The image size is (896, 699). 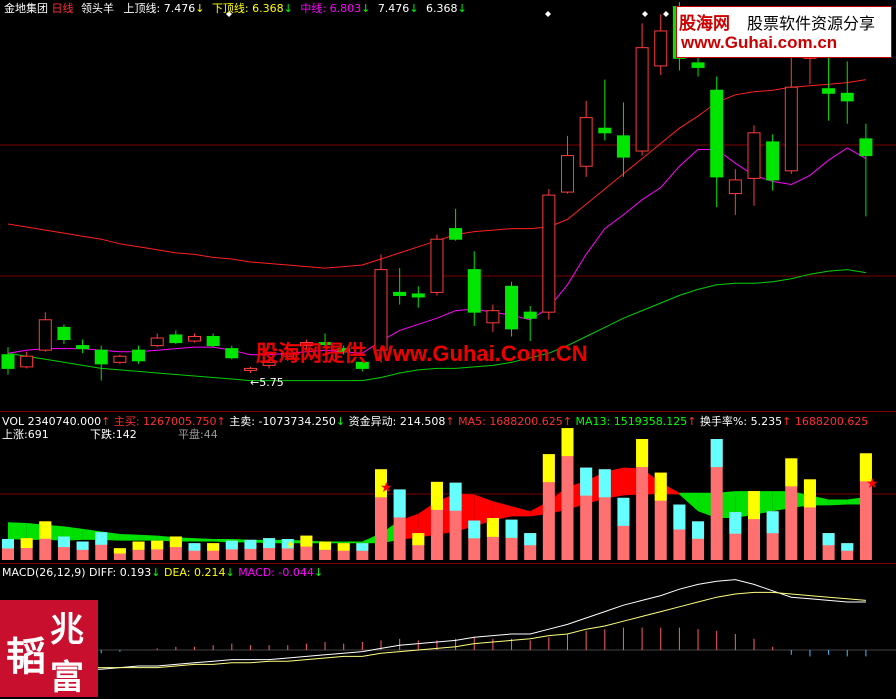 I want to click on seal-char-1: 兆, so click(x=67, y=630).